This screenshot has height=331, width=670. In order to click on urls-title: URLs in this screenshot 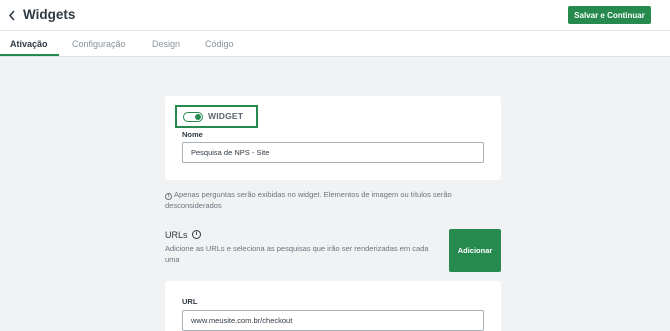, I will do `click(176, 235)`.